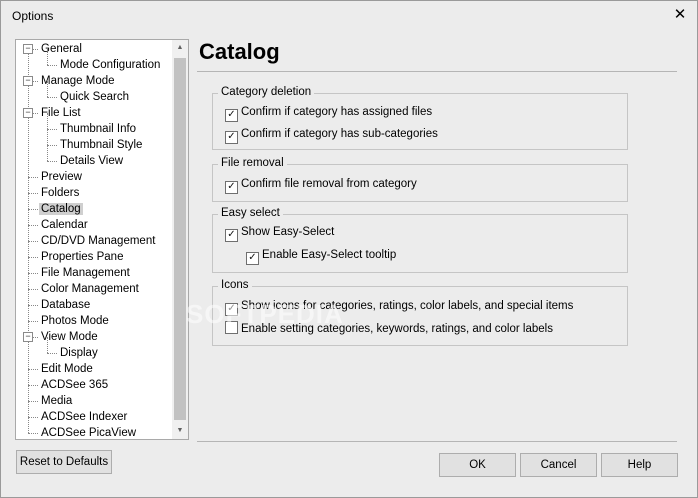  What do you see at coordinates (639, 465) in the screenshot?
I see `help-button: Help` at bounding box center [639, 465].